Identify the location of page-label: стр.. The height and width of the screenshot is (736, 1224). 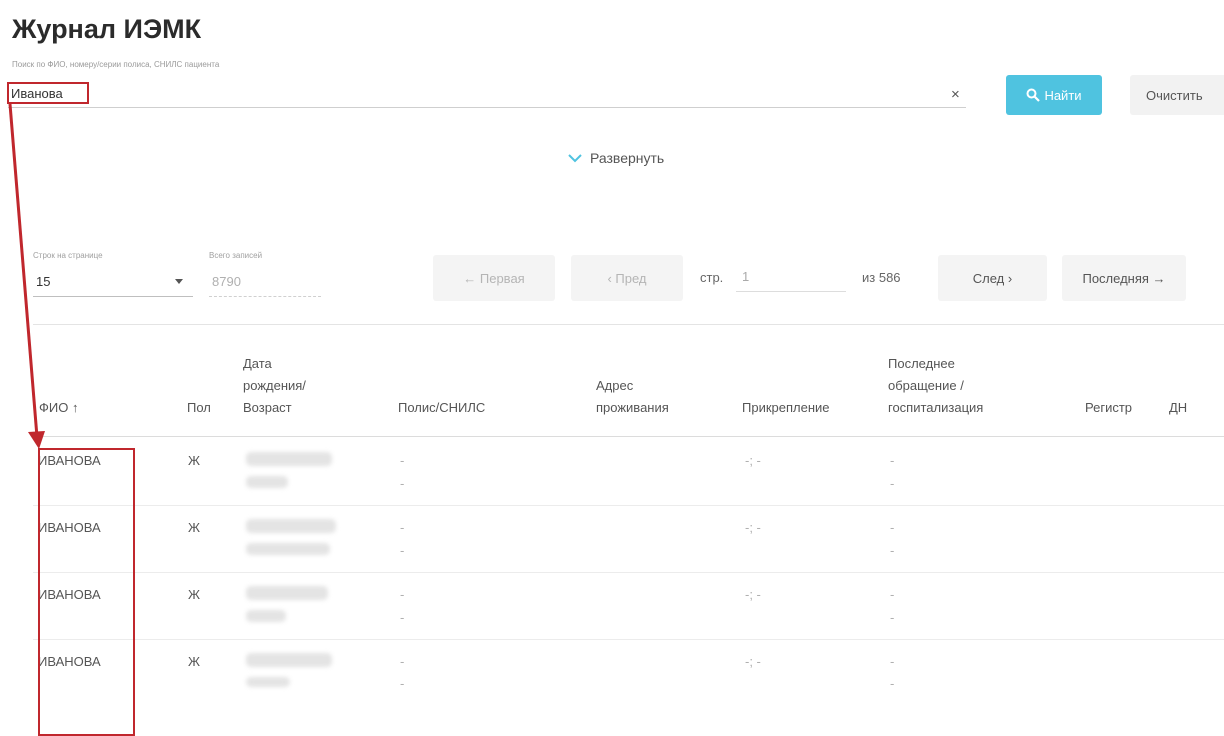
(712, 277).